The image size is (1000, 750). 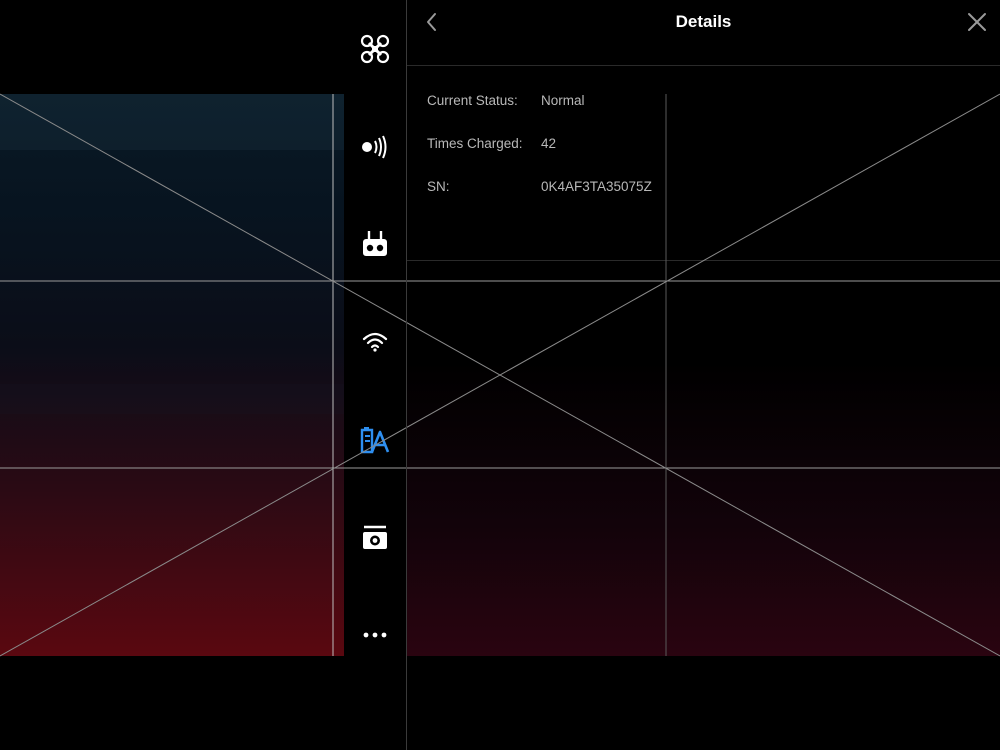 I want to click on detail-value: 0K4AF3TA35075Z, so click(x=596, y=186).